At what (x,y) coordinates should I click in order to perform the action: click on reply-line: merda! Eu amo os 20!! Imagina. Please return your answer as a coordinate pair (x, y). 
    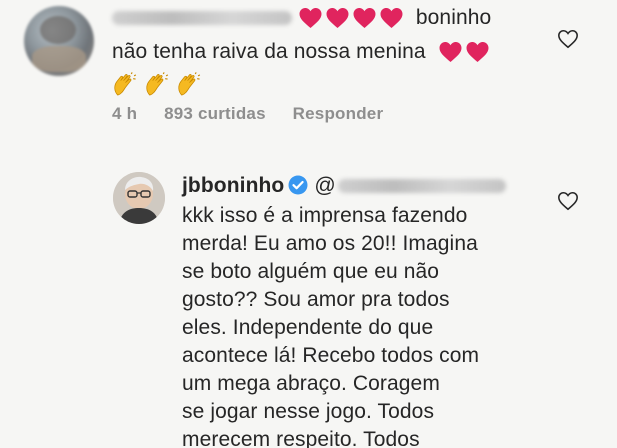
    Looking at the image, I should click on (330, 243).